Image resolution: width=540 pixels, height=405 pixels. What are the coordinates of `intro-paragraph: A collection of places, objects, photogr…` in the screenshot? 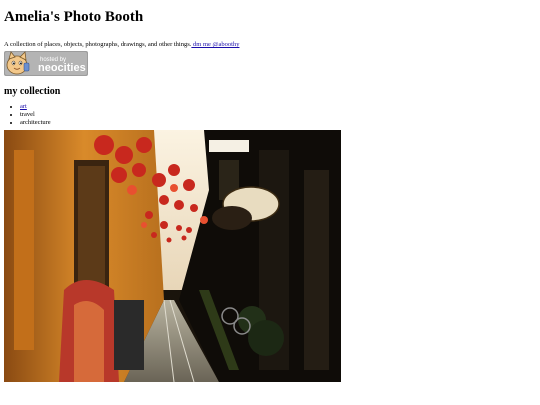 It's located at (270, 45).